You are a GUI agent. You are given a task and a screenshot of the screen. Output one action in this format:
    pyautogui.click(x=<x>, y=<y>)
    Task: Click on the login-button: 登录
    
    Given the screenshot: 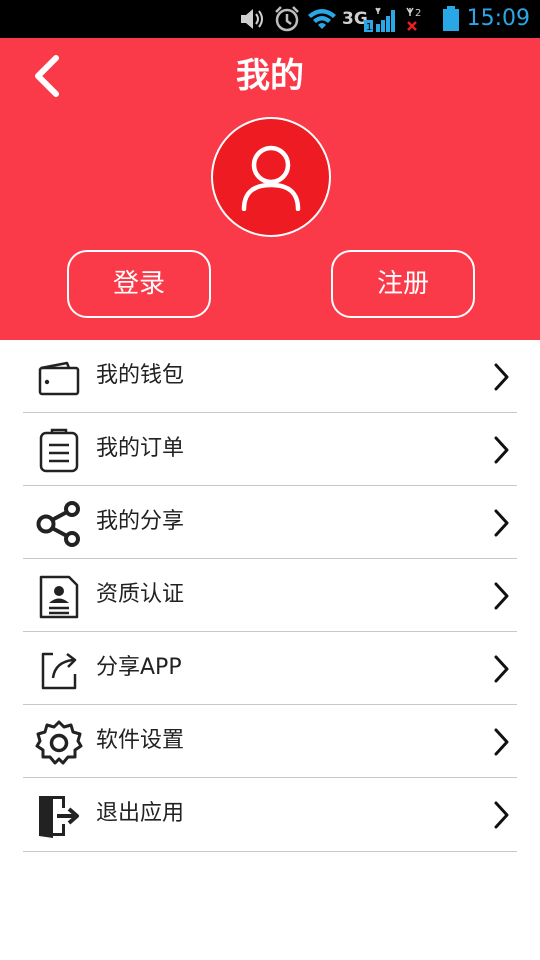 What is the action you would take?
    pyautogui.click(x=139, y=284)
    